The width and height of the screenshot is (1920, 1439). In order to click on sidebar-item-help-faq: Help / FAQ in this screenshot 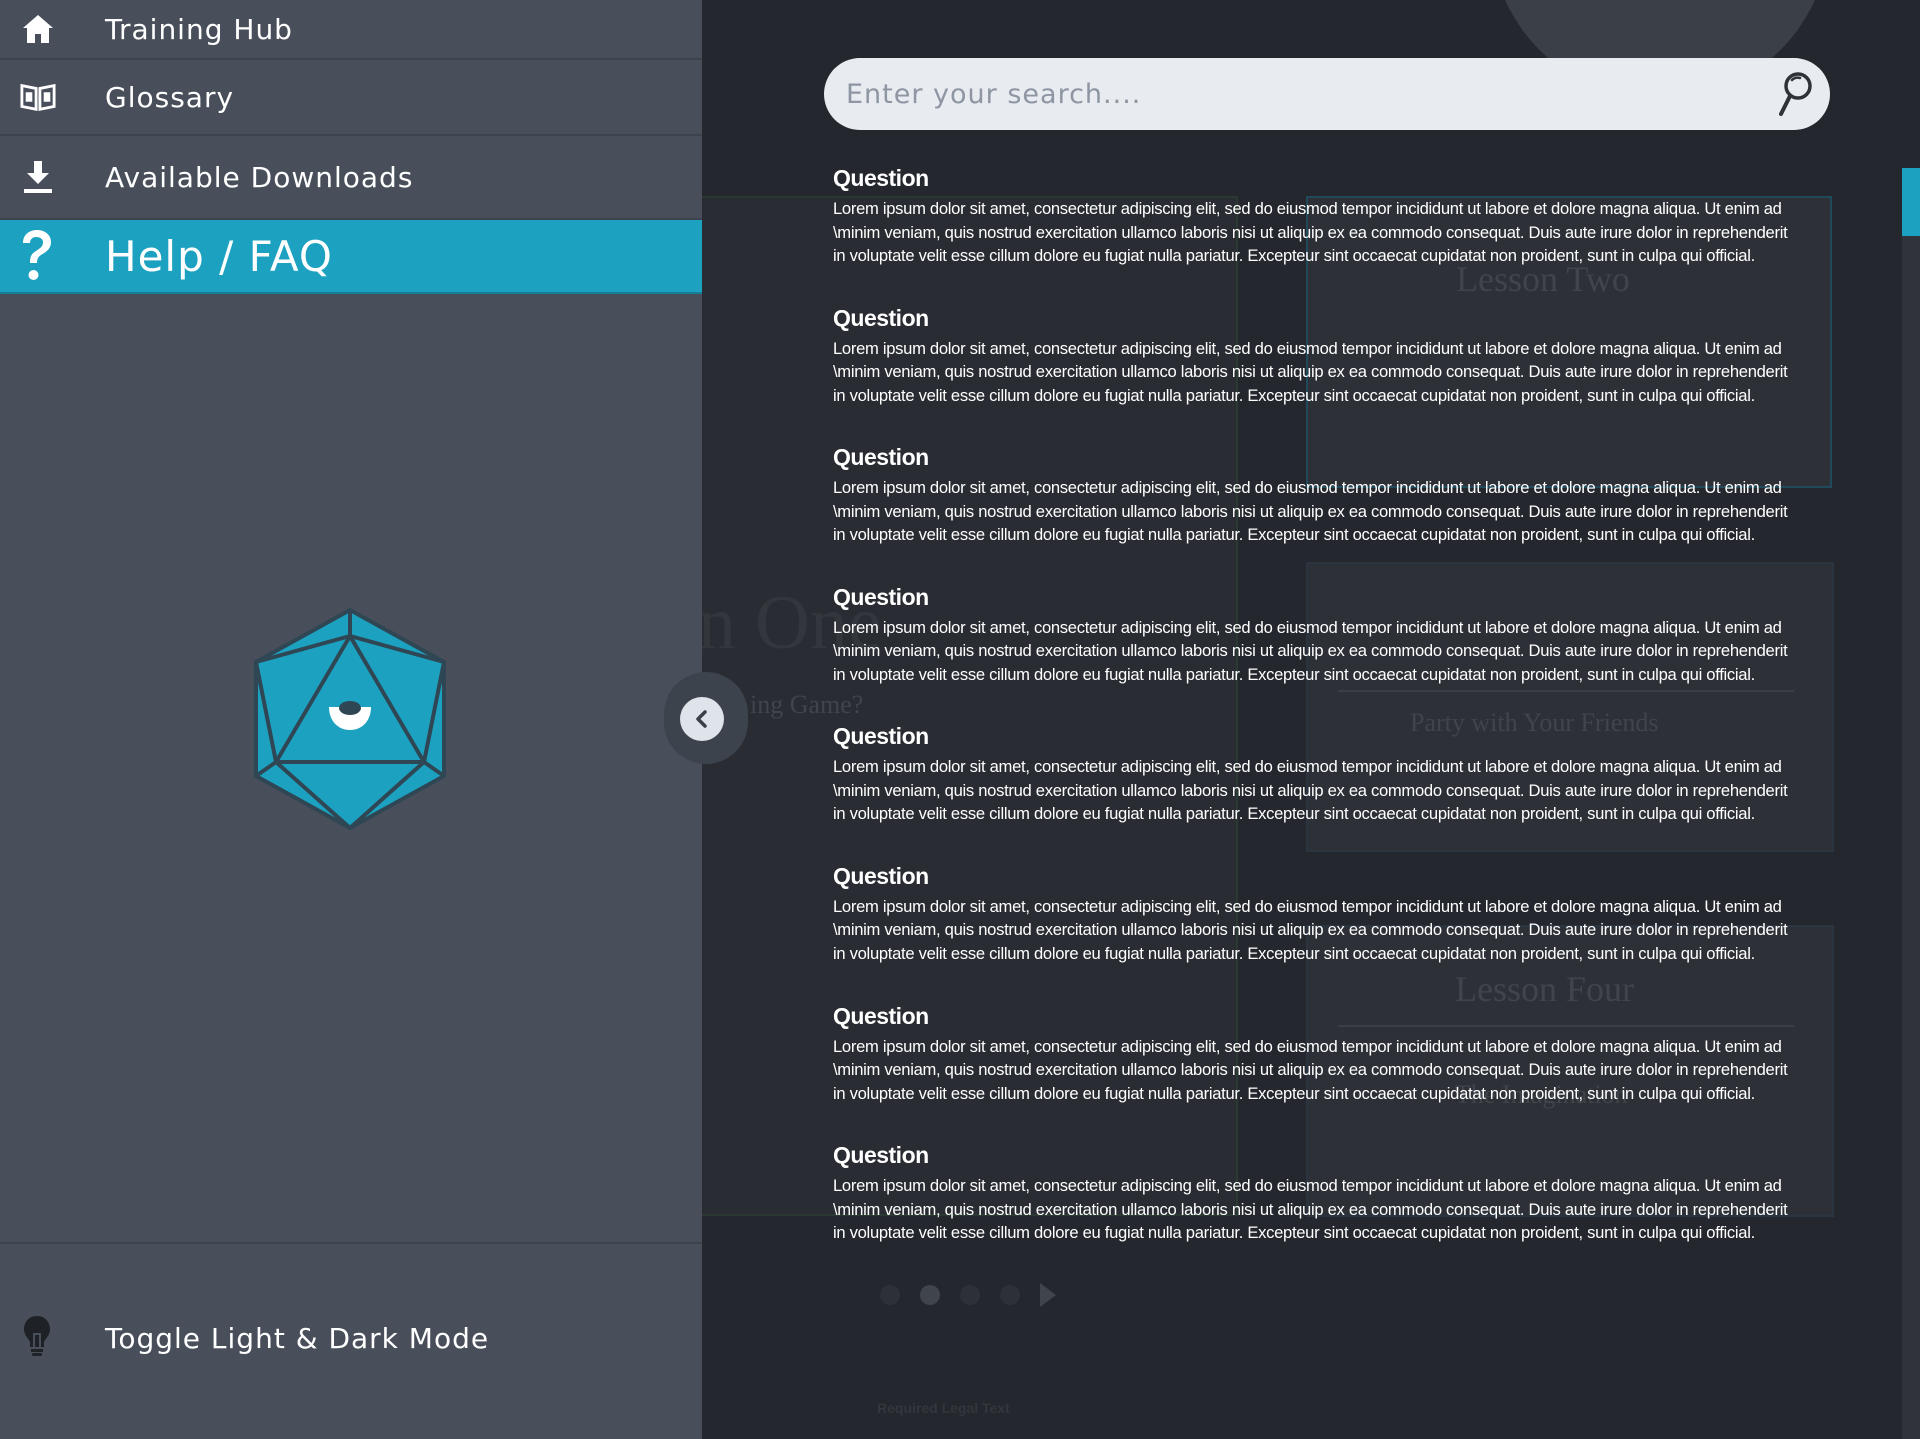, I will do `click(351, 257)`.